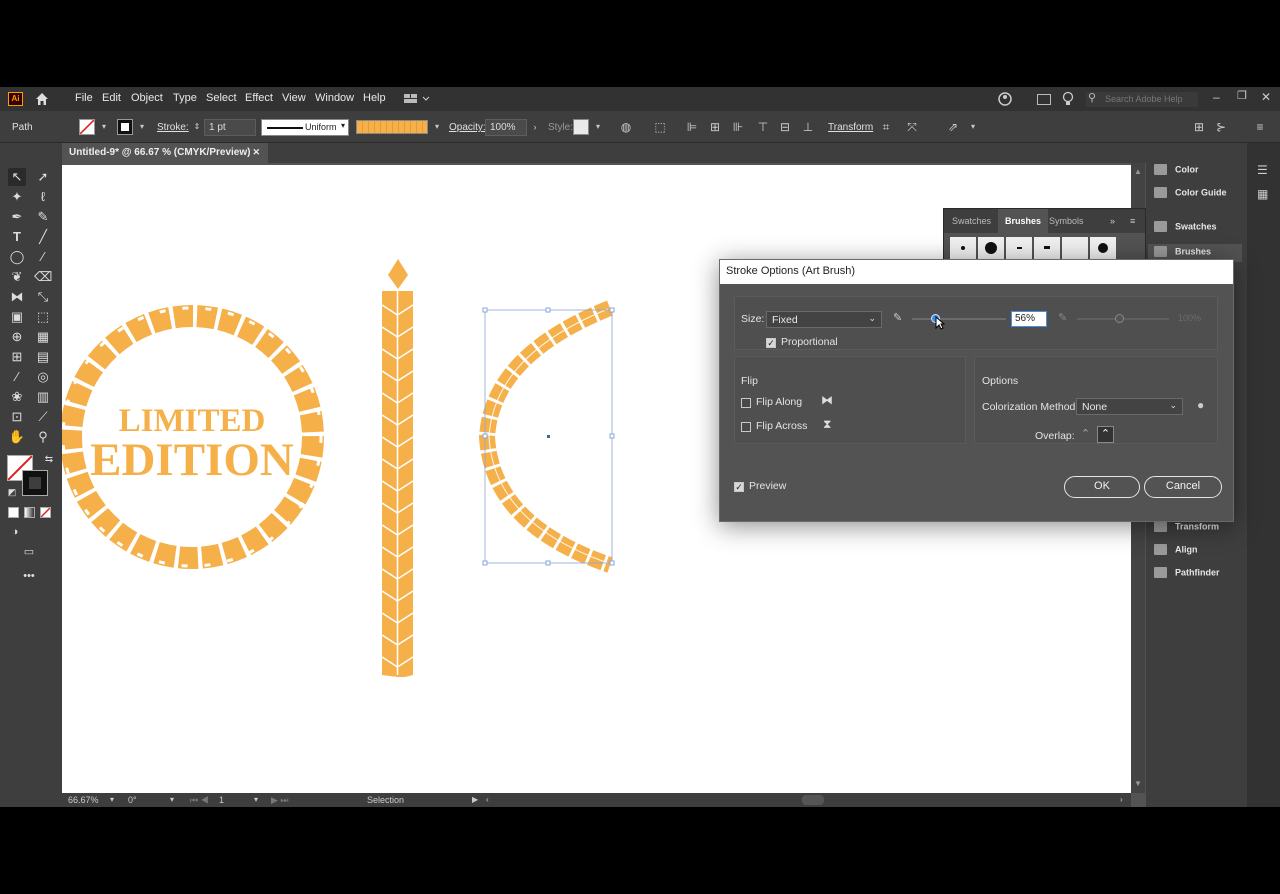 The width and height of the screenshot is (1280, 894). What do you see at coordinates (29, 576) in the screenshot?
I see `more-tools-icon: •••` at bounding box center [29, 576].